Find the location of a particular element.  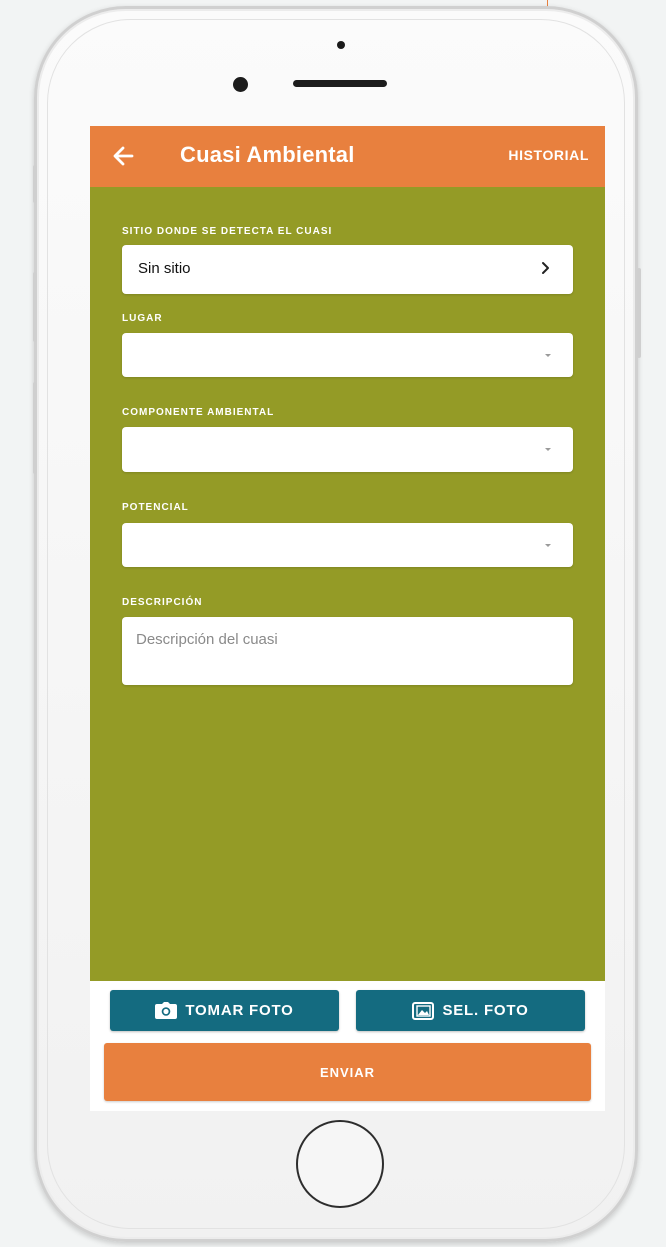

select-photo-button: SEL. FOTO is located at coordinates (470, 1010).